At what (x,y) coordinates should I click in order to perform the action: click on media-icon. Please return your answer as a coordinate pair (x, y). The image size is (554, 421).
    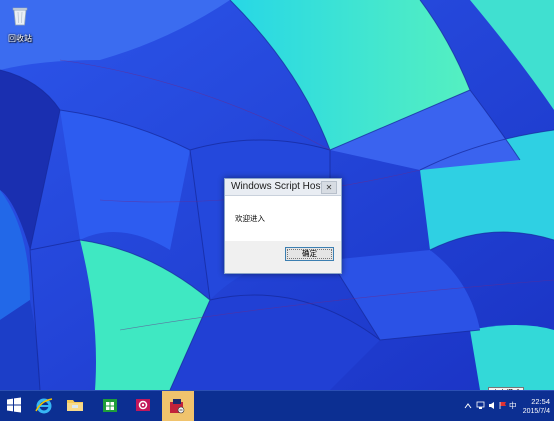
    Looking at the image, I should click on (143, 405).